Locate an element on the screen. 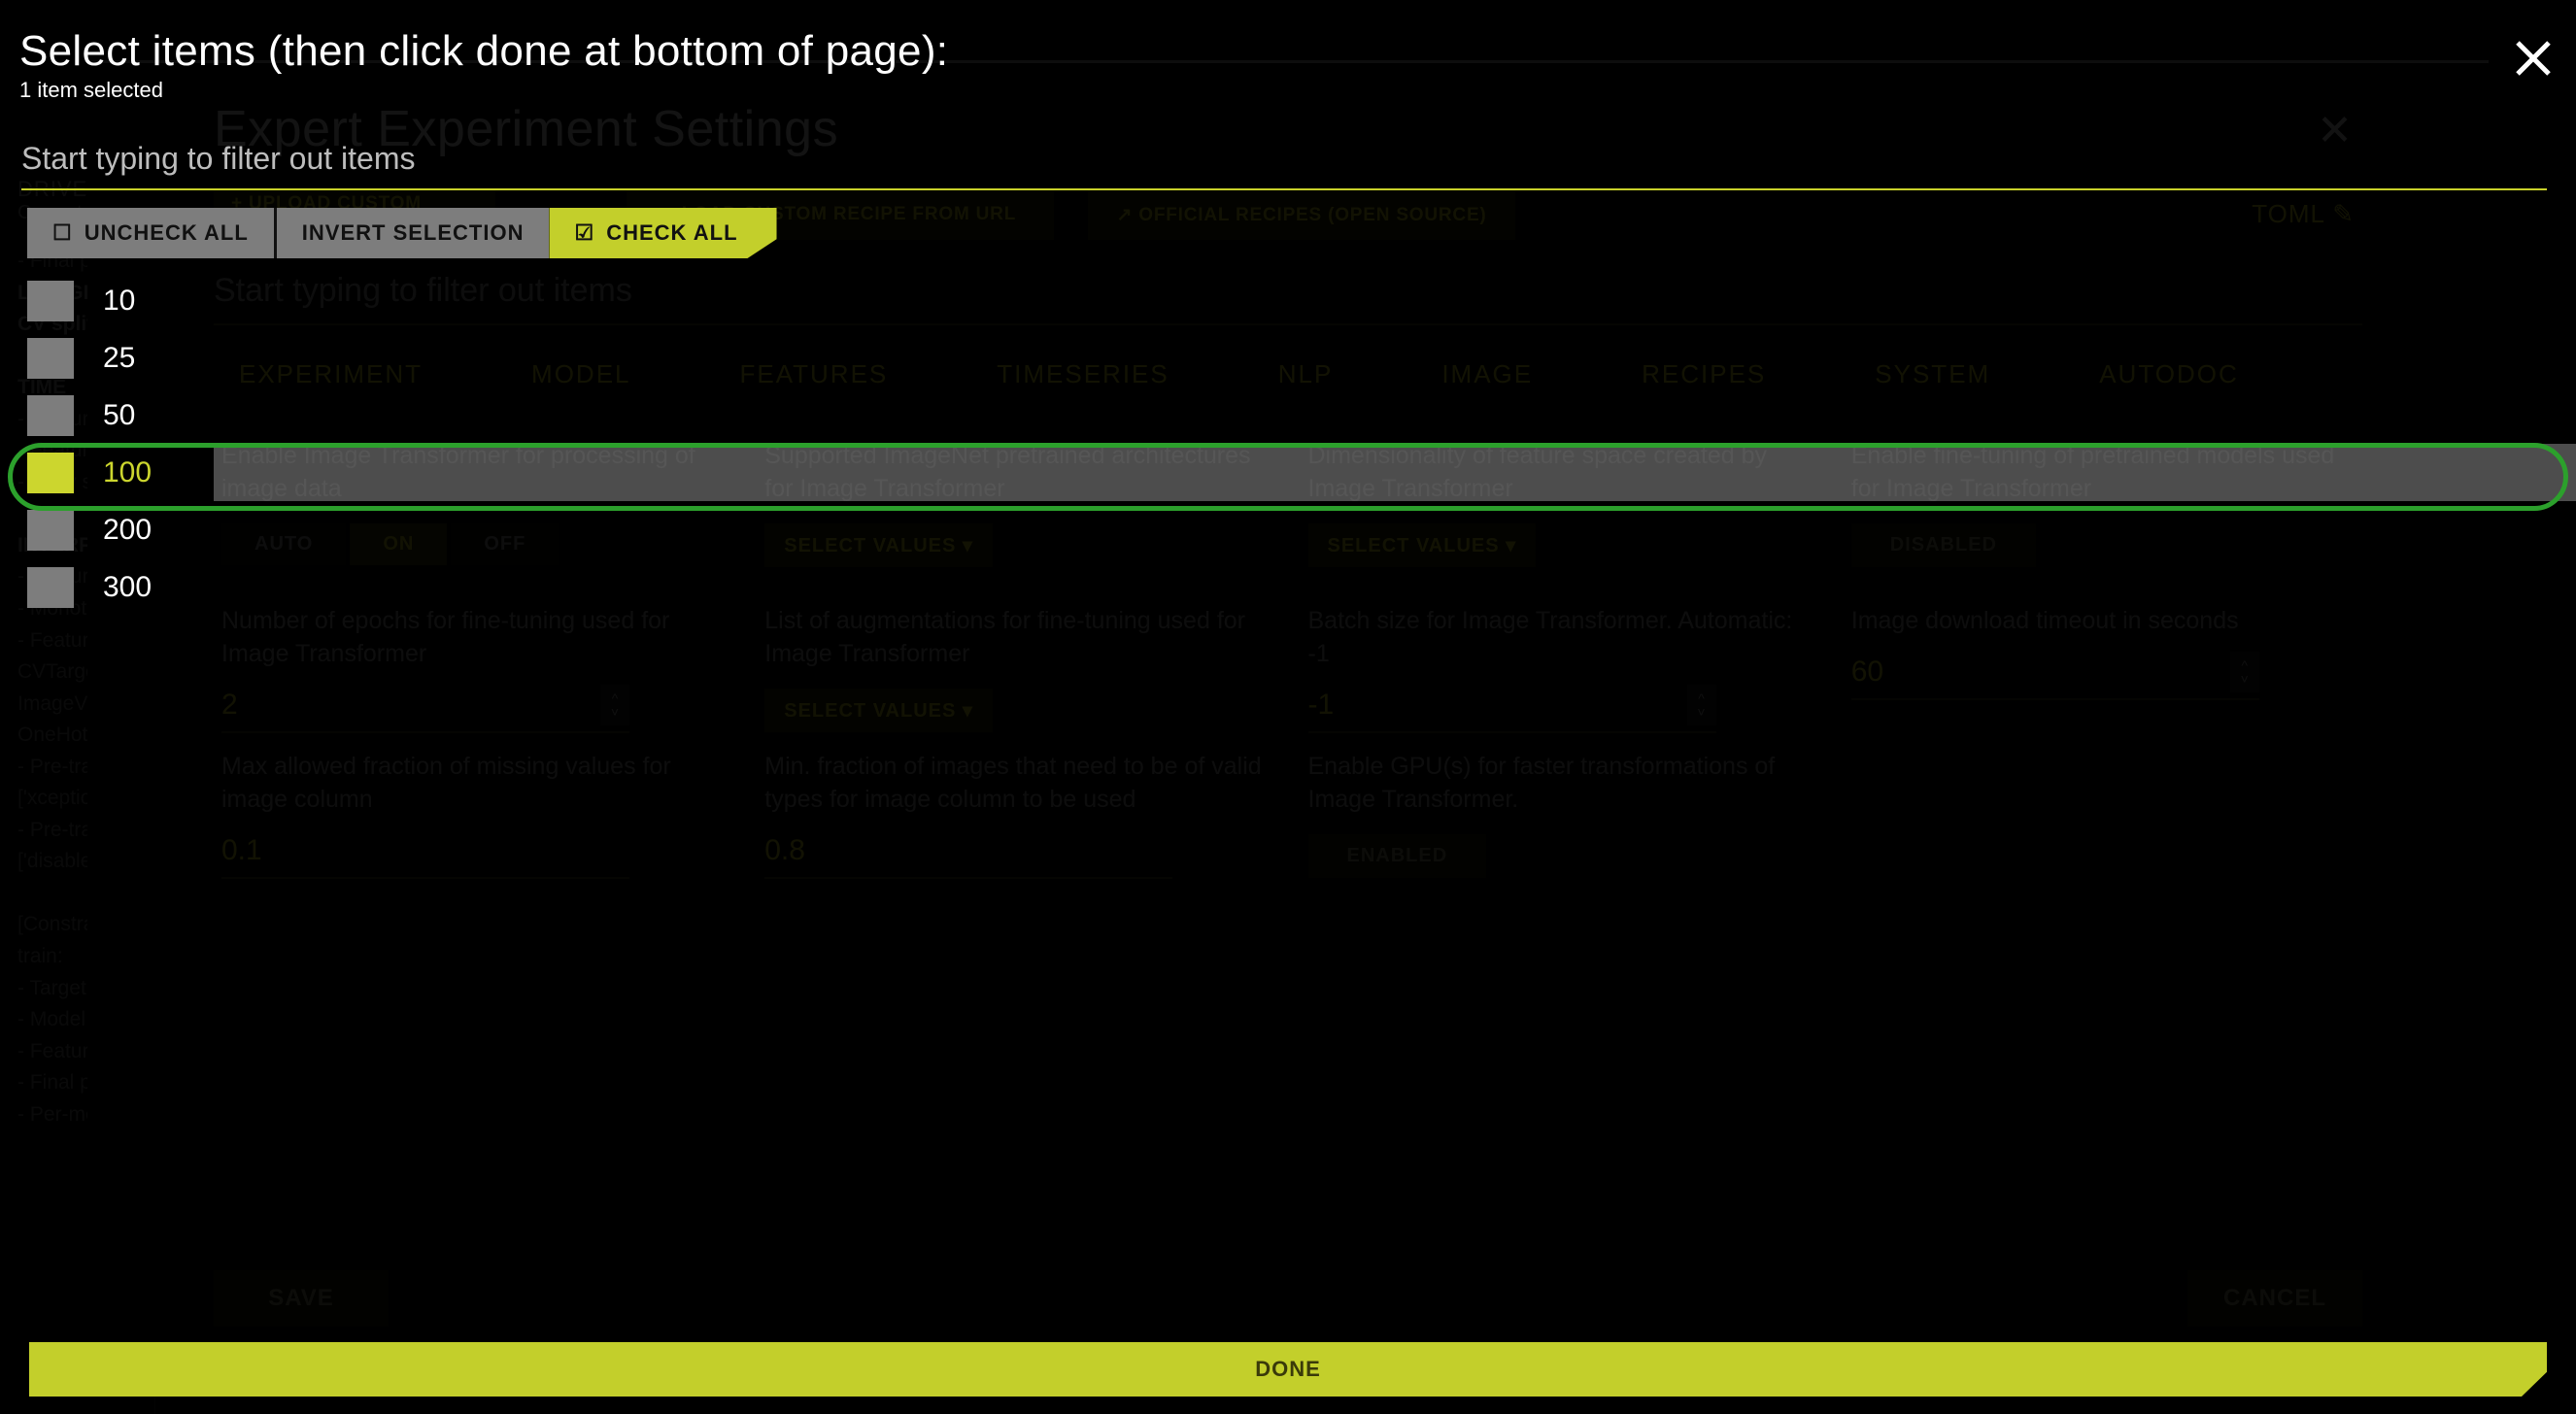  toml-edit-button: TOML ✎ is located at coordinates (2303, 214).